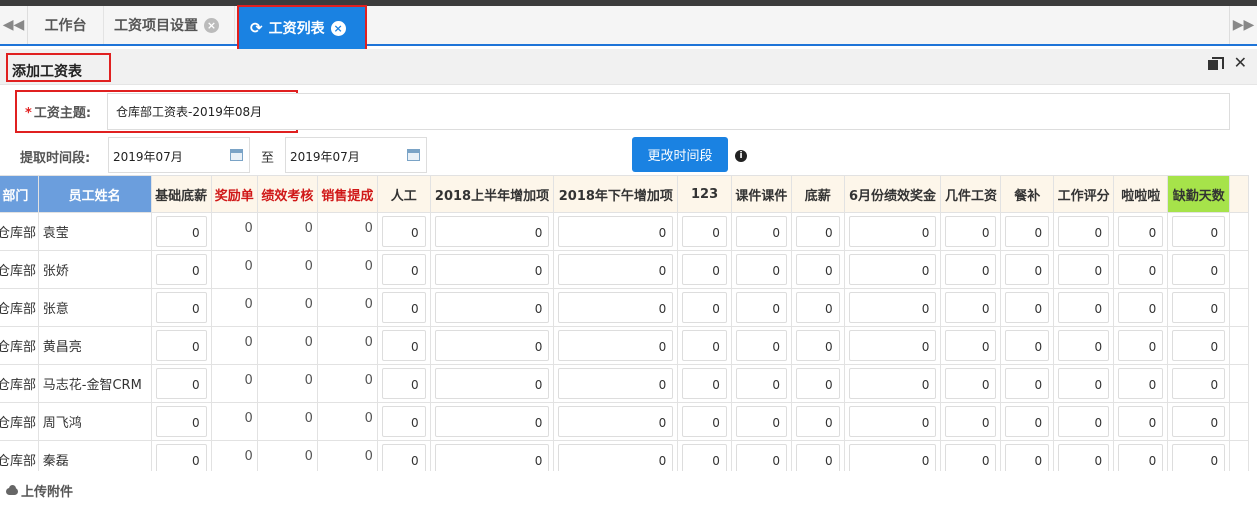 The width and height of the screenshot is (1257, 506). Describe the element at coordinates (39, 490) in the screenshot. I see `upload-attachment-button: 上传附件` at that location.